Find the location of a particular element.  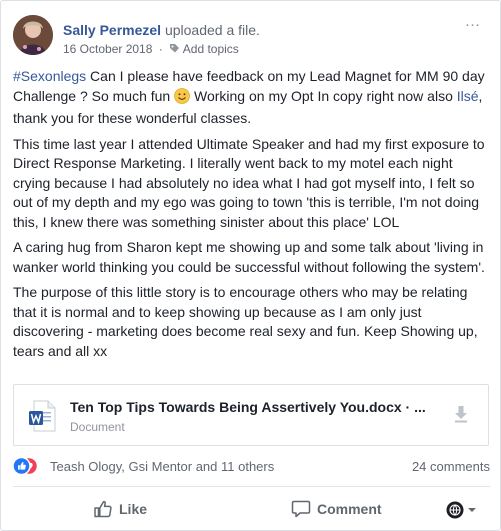

add-topics-link: Add topics is located at coordinates (211, 49).